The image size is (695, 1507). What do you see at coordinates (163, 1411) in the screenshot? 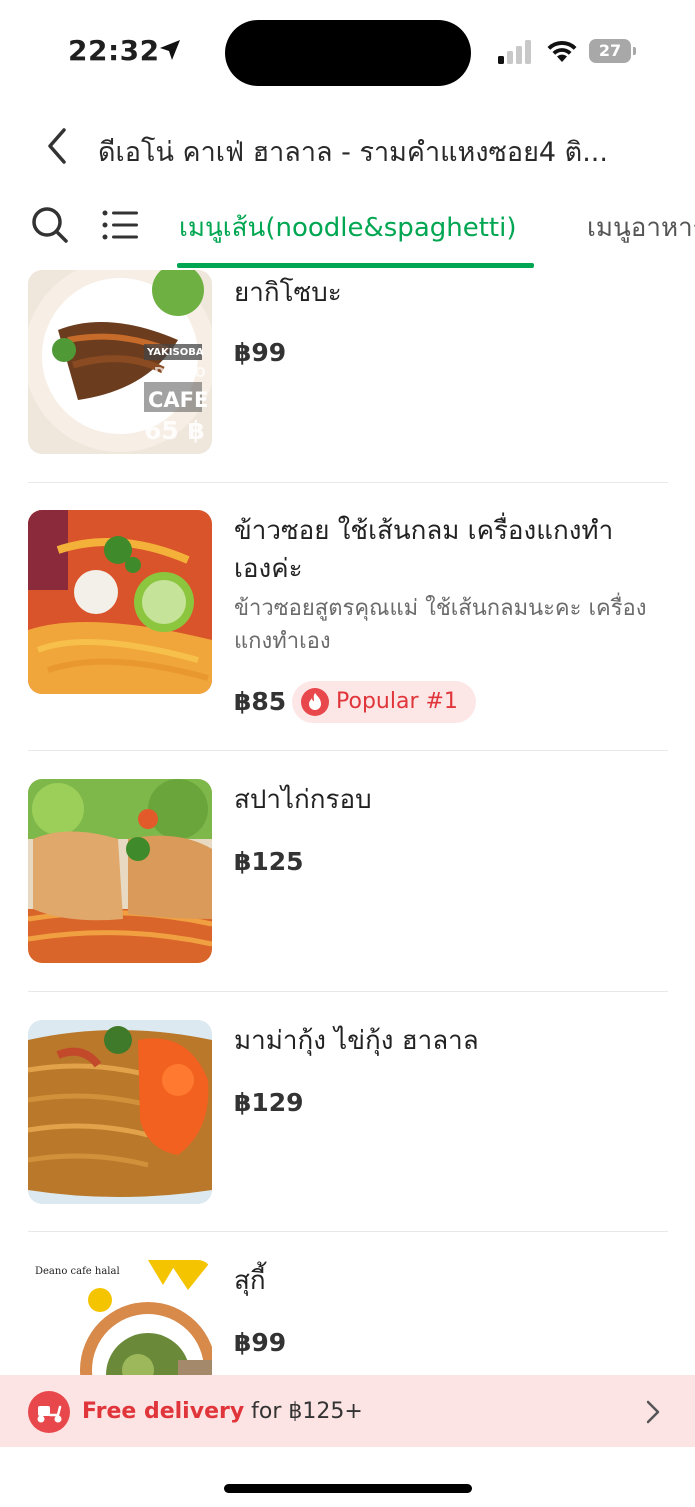
I see `banner-highlight: Free delivery` at bounding box center [163, 1411].